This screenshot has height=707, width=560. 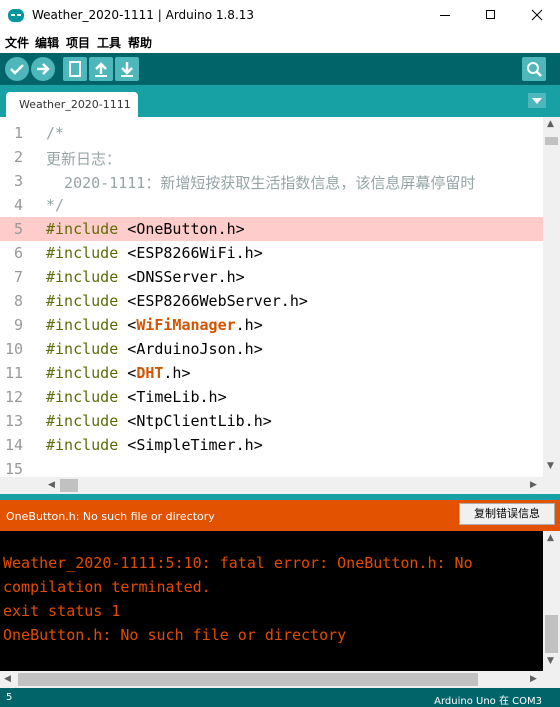 What do you see at coordinates (140, 42) in the screenshot?
I see `menu-help: 帮助` at bounding box center [140, 42].